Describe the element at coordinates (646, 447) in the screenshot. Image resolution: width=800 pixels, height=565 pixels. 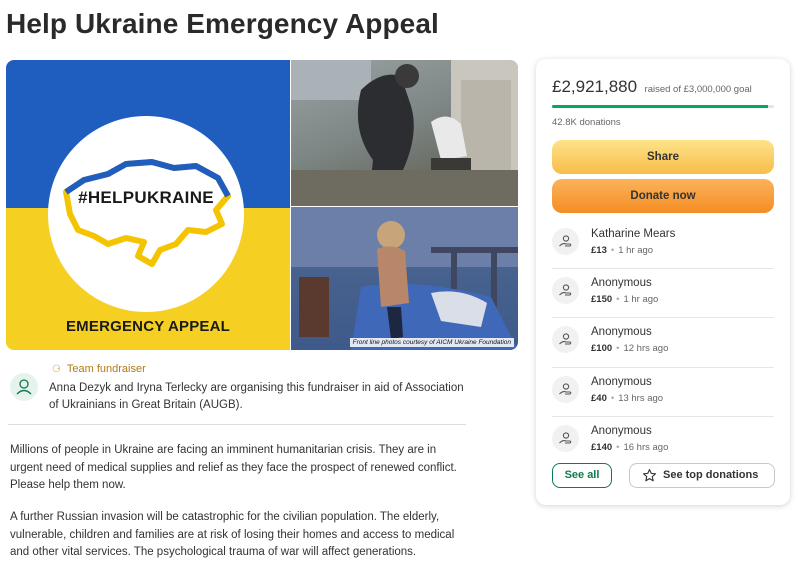
I see `donor-time: 16 hrs ago` at that location.